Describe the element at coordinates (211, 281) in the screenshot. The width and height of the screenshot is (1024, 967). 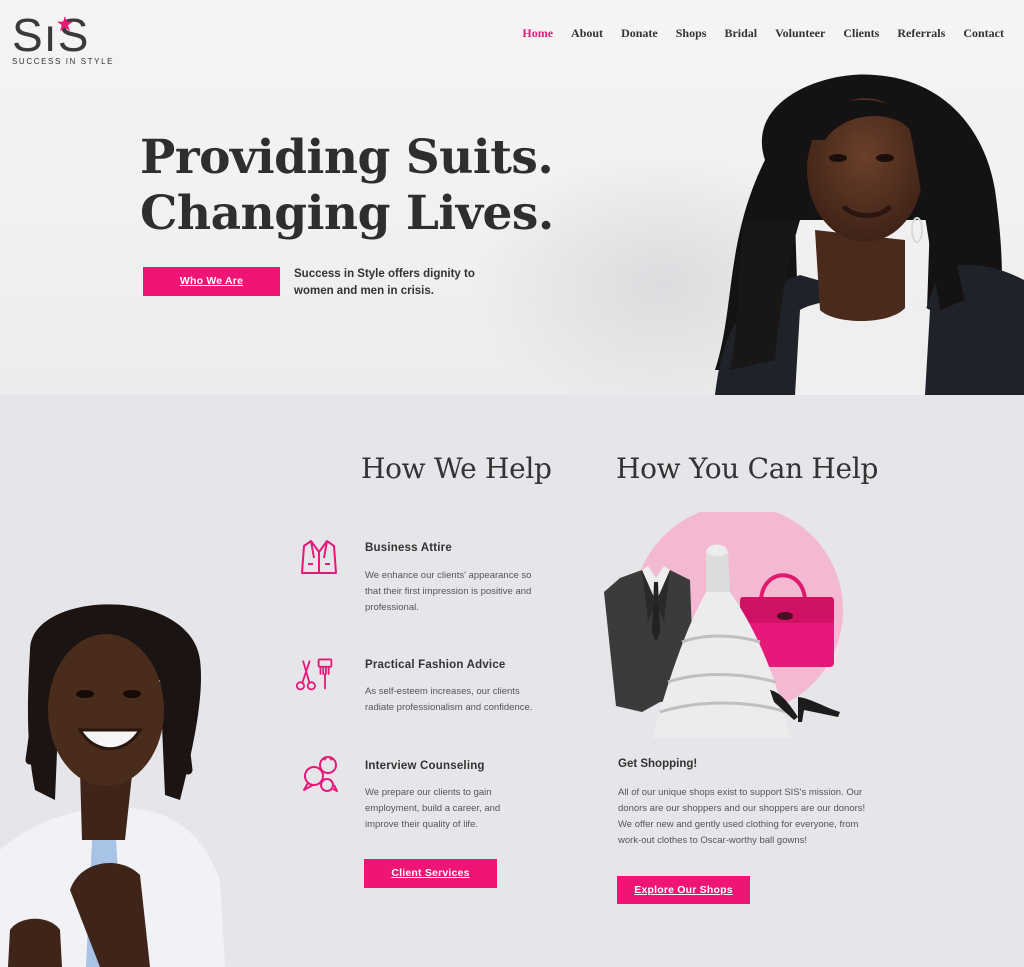
I see `who-we-are-button: Who We Are` at that location.